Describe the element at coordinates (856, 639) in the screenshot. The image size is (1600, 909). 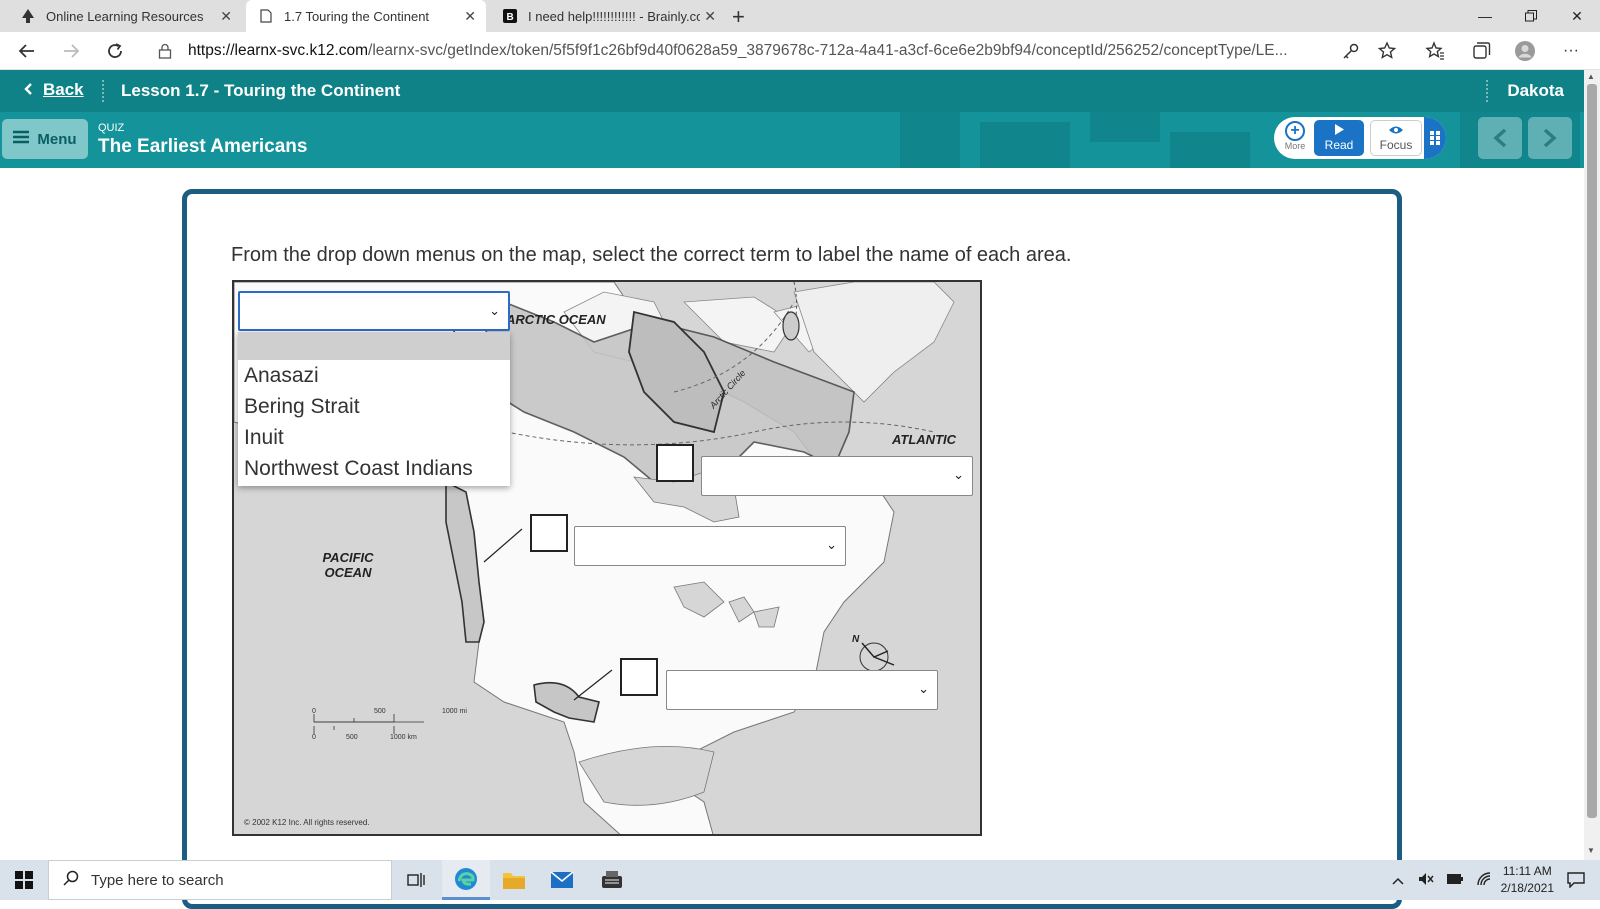
I see `compass-north-label: N` at that location.